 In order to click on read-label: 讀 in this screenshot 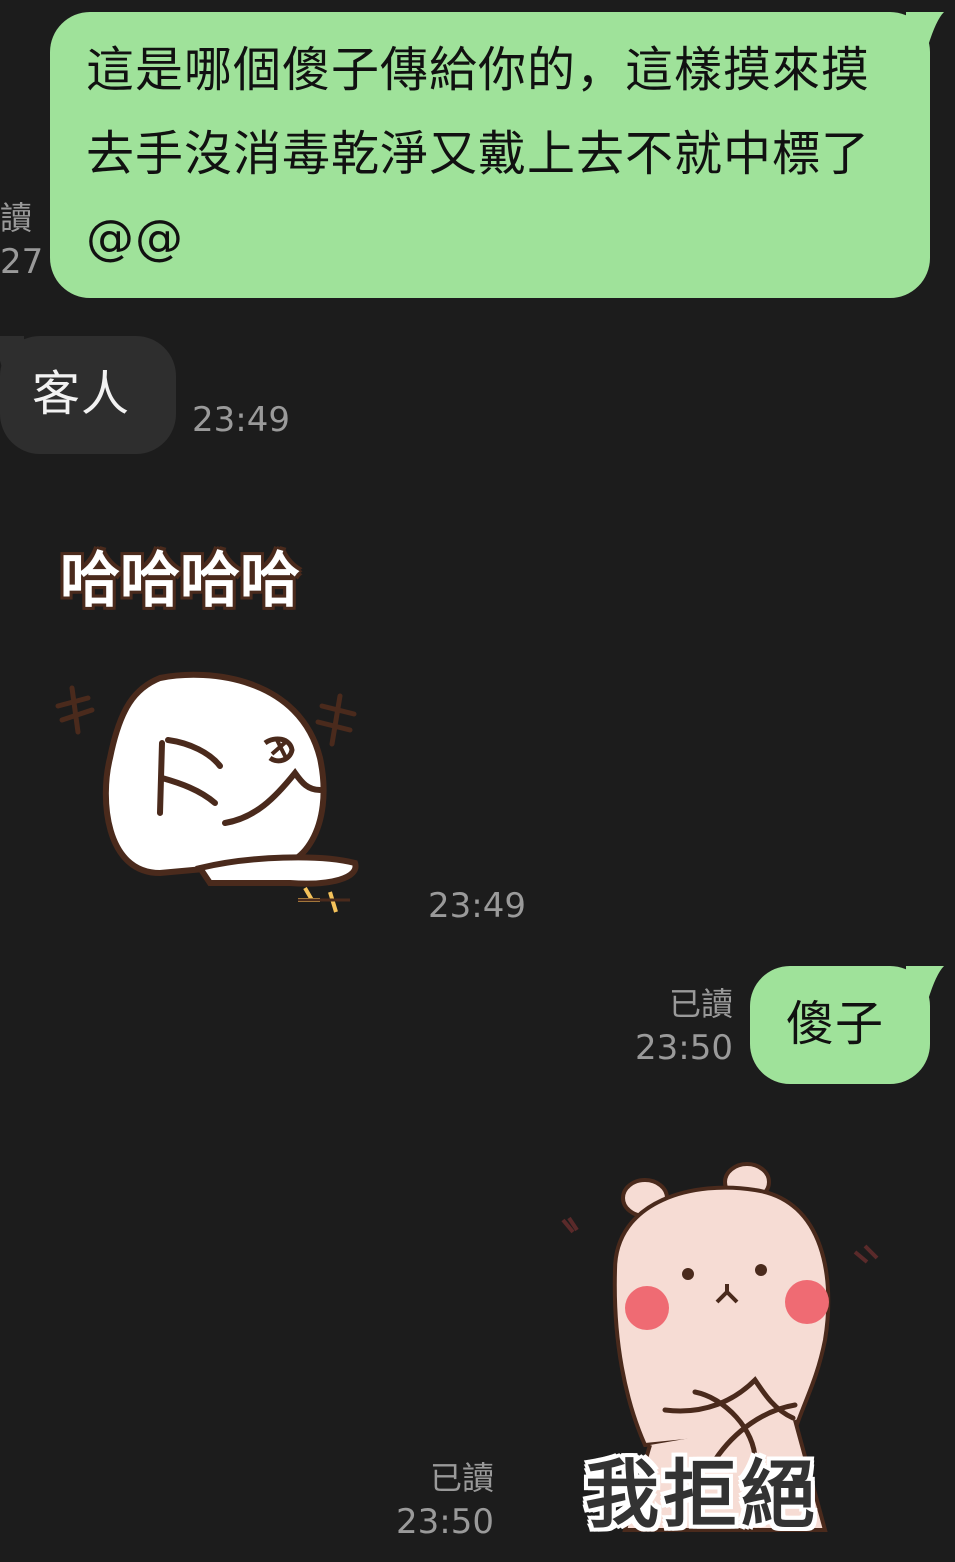, I will do `click(16, 218)`.